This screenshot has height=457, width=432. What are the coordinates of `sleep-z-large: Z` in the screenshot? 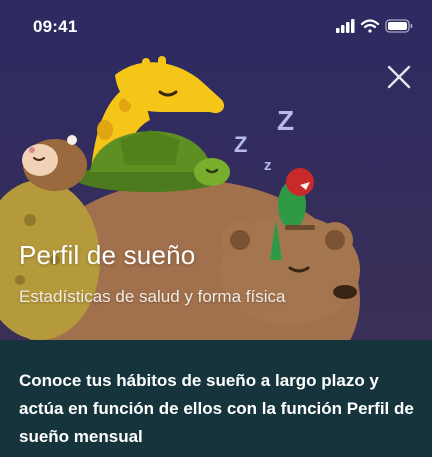 It's located at (285, 120).